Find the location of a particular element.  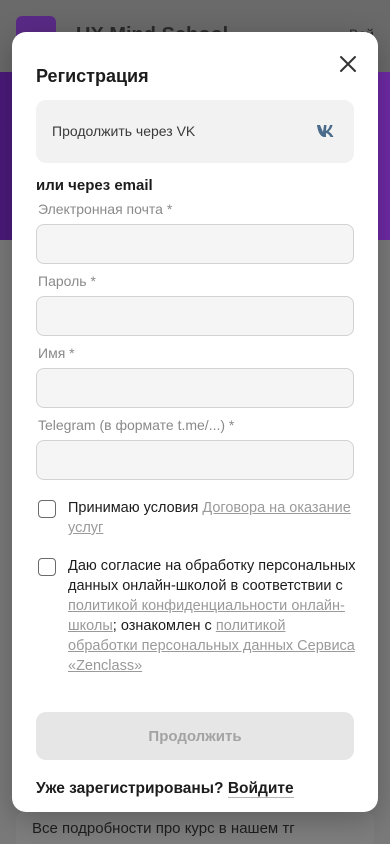

consent-checkbox is located at coordinates (47, 567).